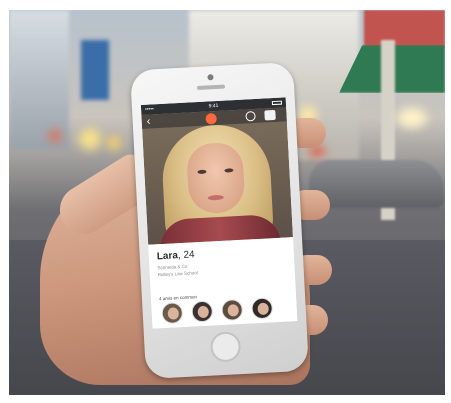 Image resolution: width=451 pixels, height=403 pixels. What do you see at coordinates (189, 255) in the screenshot?
I see `profile-age: 24` at bounding box center [189, 255].